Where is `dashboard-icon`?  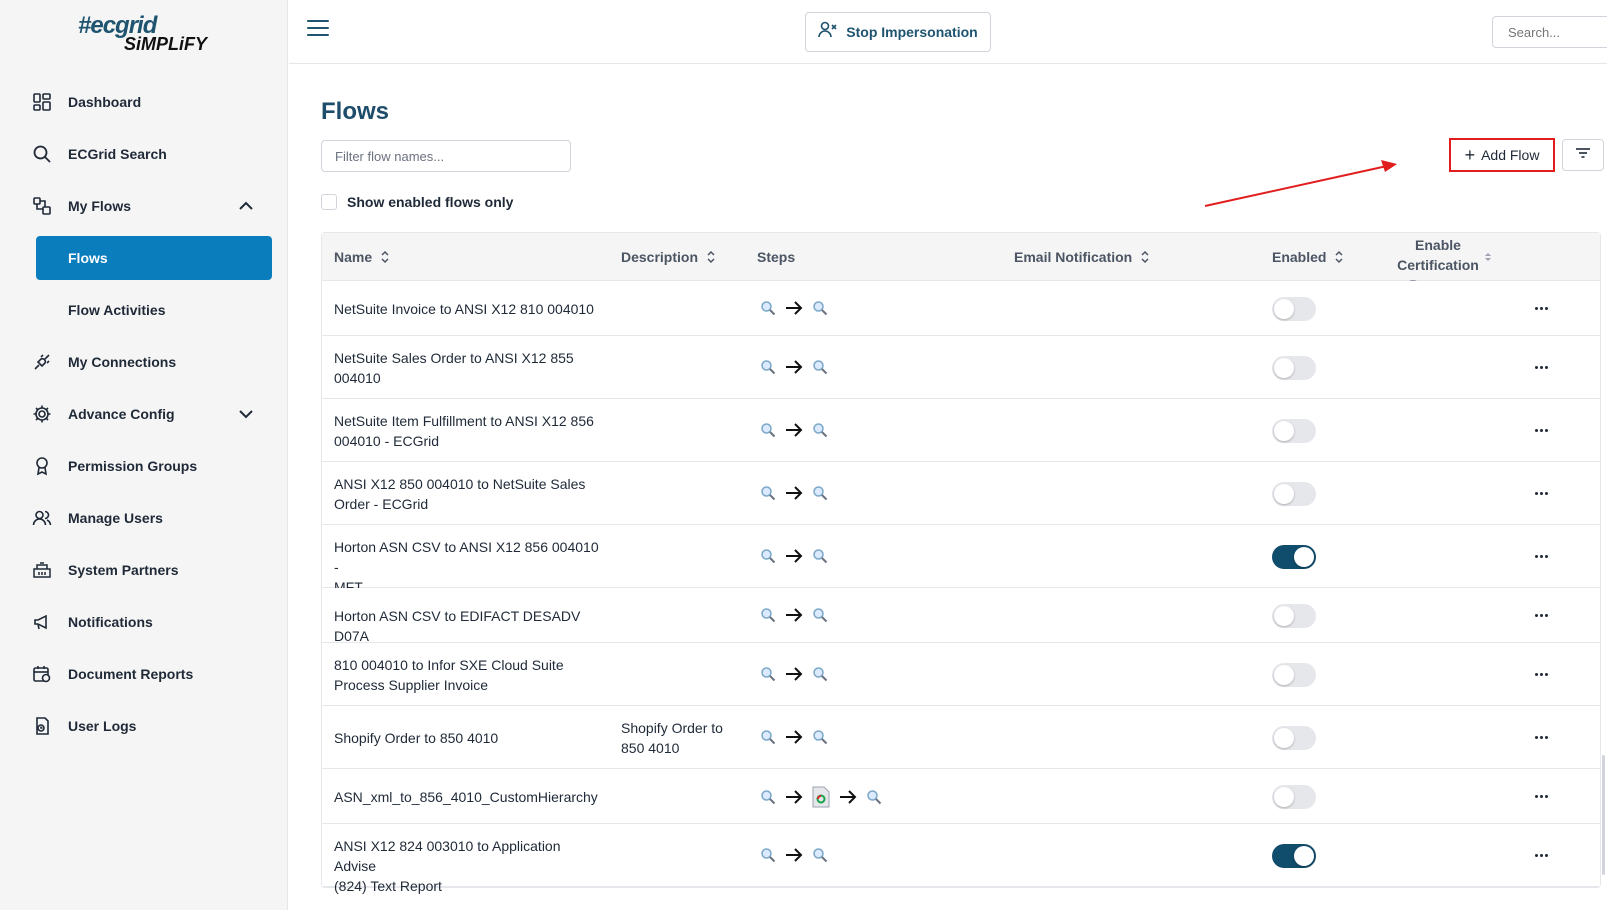
dashboard-icon is located at coordinates (42, 102).